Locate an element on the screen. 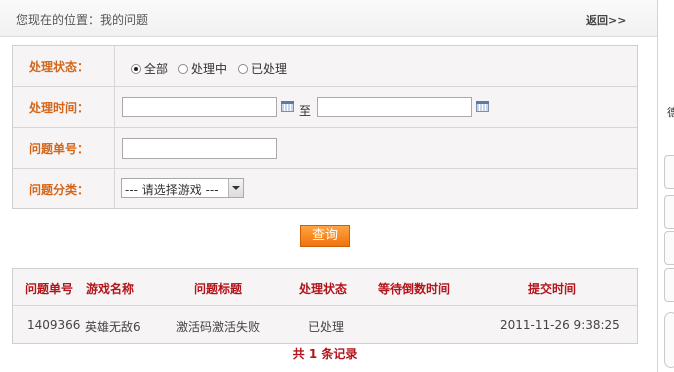 This screenshot has height=372, width=674. date-range-separator: 至 is located at coordinates (305, 111).